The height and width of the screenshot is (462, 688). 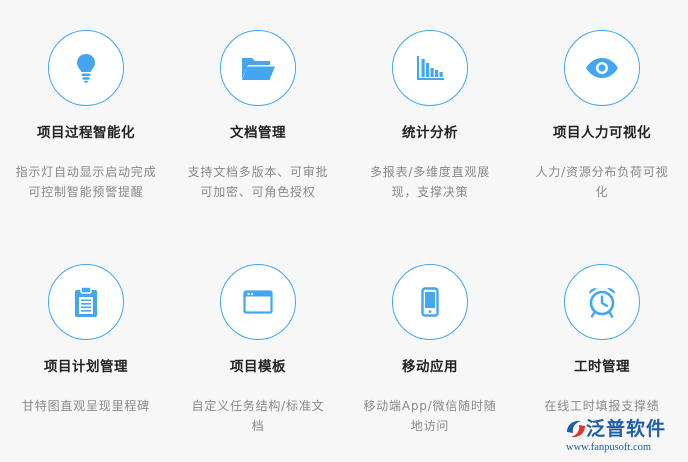 What do you see at coordinates (86, 367) in the screenshot?
I see `feature-title: 项目计划管理` at bounding box center [86, 367].